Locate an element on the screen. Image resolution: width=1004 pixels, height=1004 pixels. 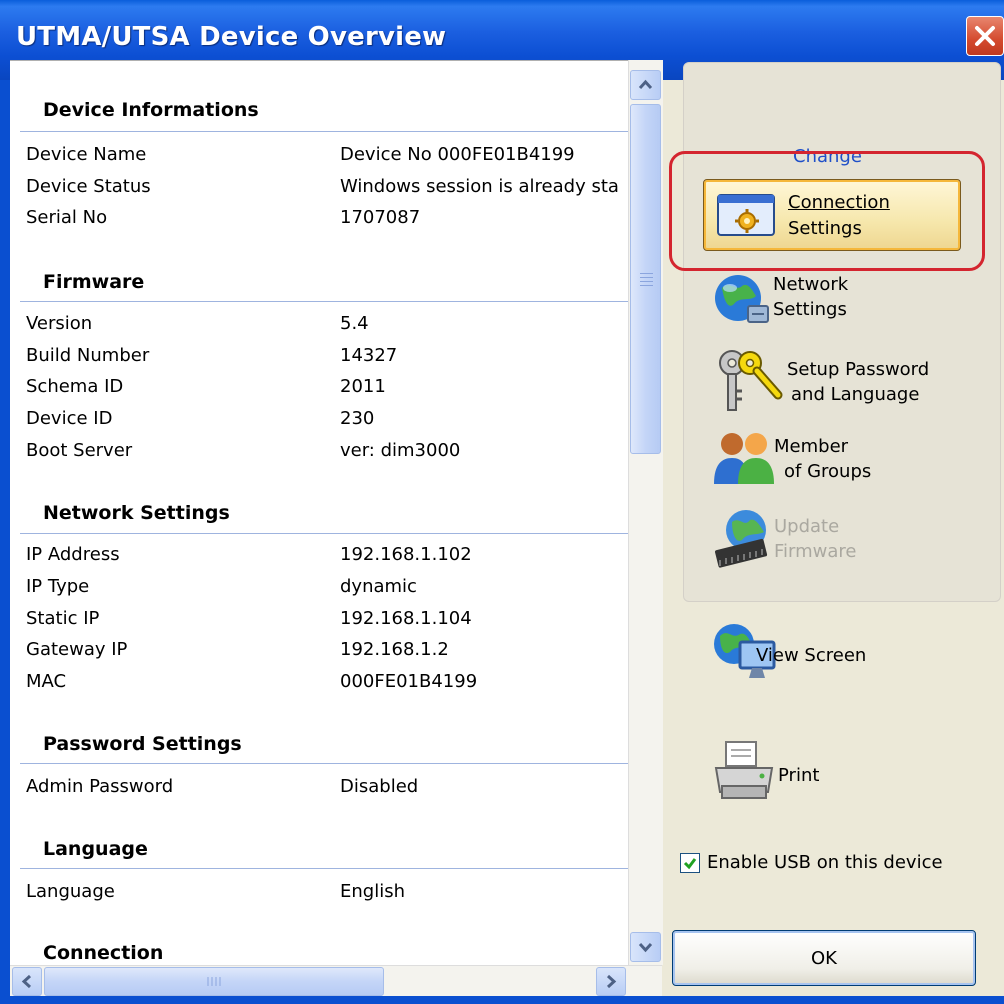
row-value: 14327 is located at coordinates (369, 355).